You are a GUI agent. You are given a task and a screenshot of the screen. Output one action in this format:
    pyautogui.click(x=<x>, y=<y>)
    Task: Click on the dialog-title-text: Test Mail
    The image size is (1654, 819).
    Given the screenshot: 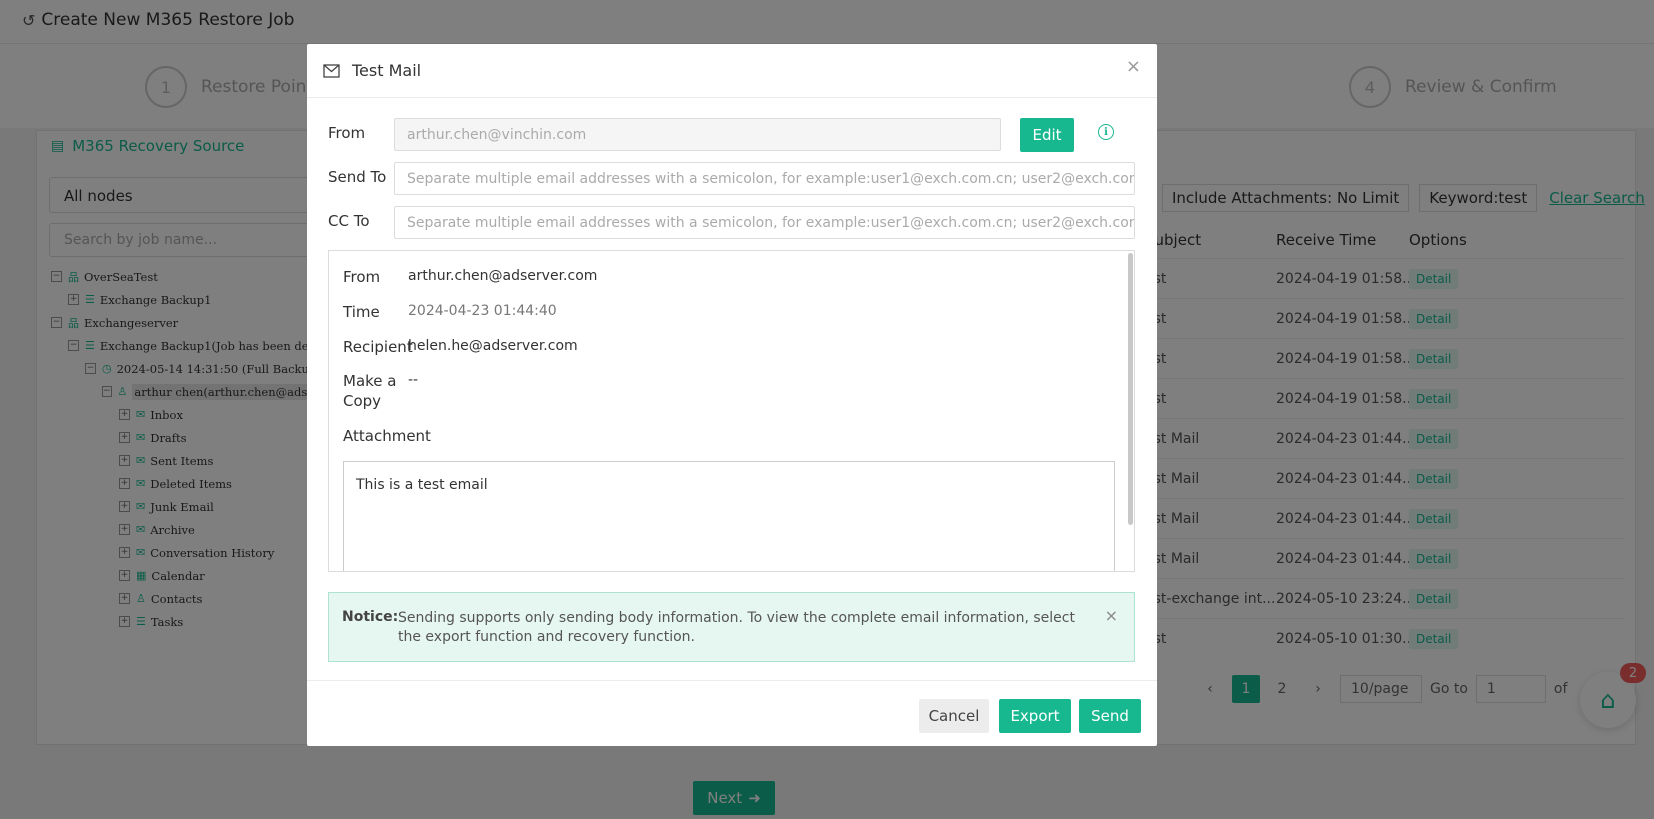 What is the action you would take?
    pyautogui.click(x=387, y=70)
    